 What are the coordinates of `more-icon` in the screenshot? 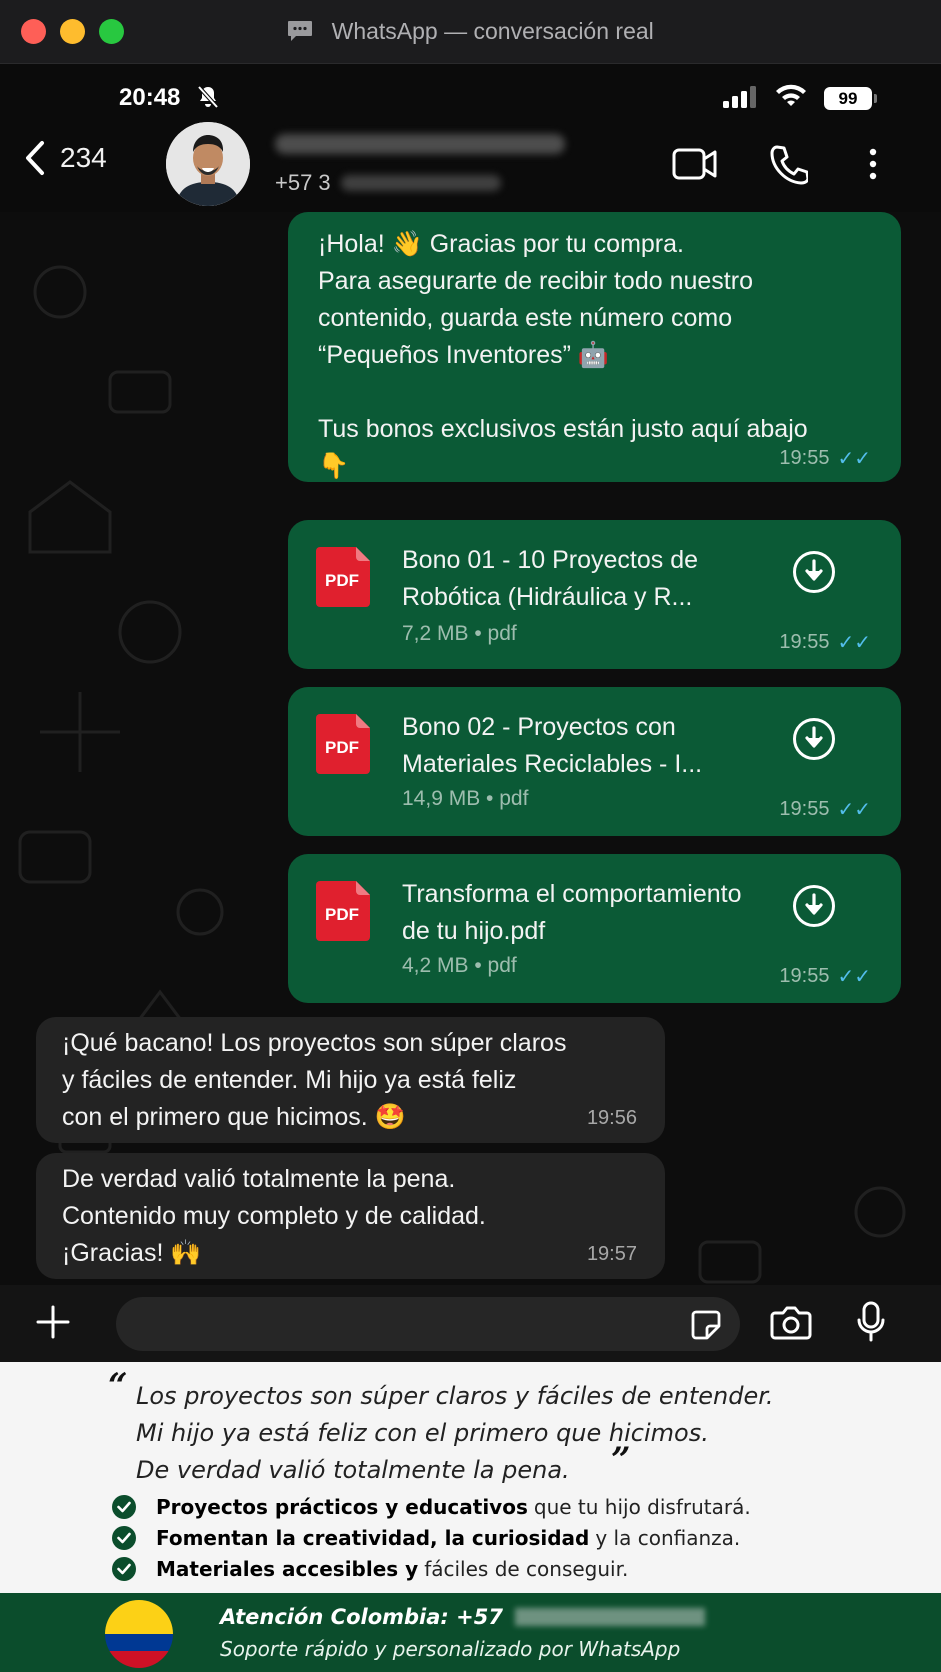 It's located at (873, 164).